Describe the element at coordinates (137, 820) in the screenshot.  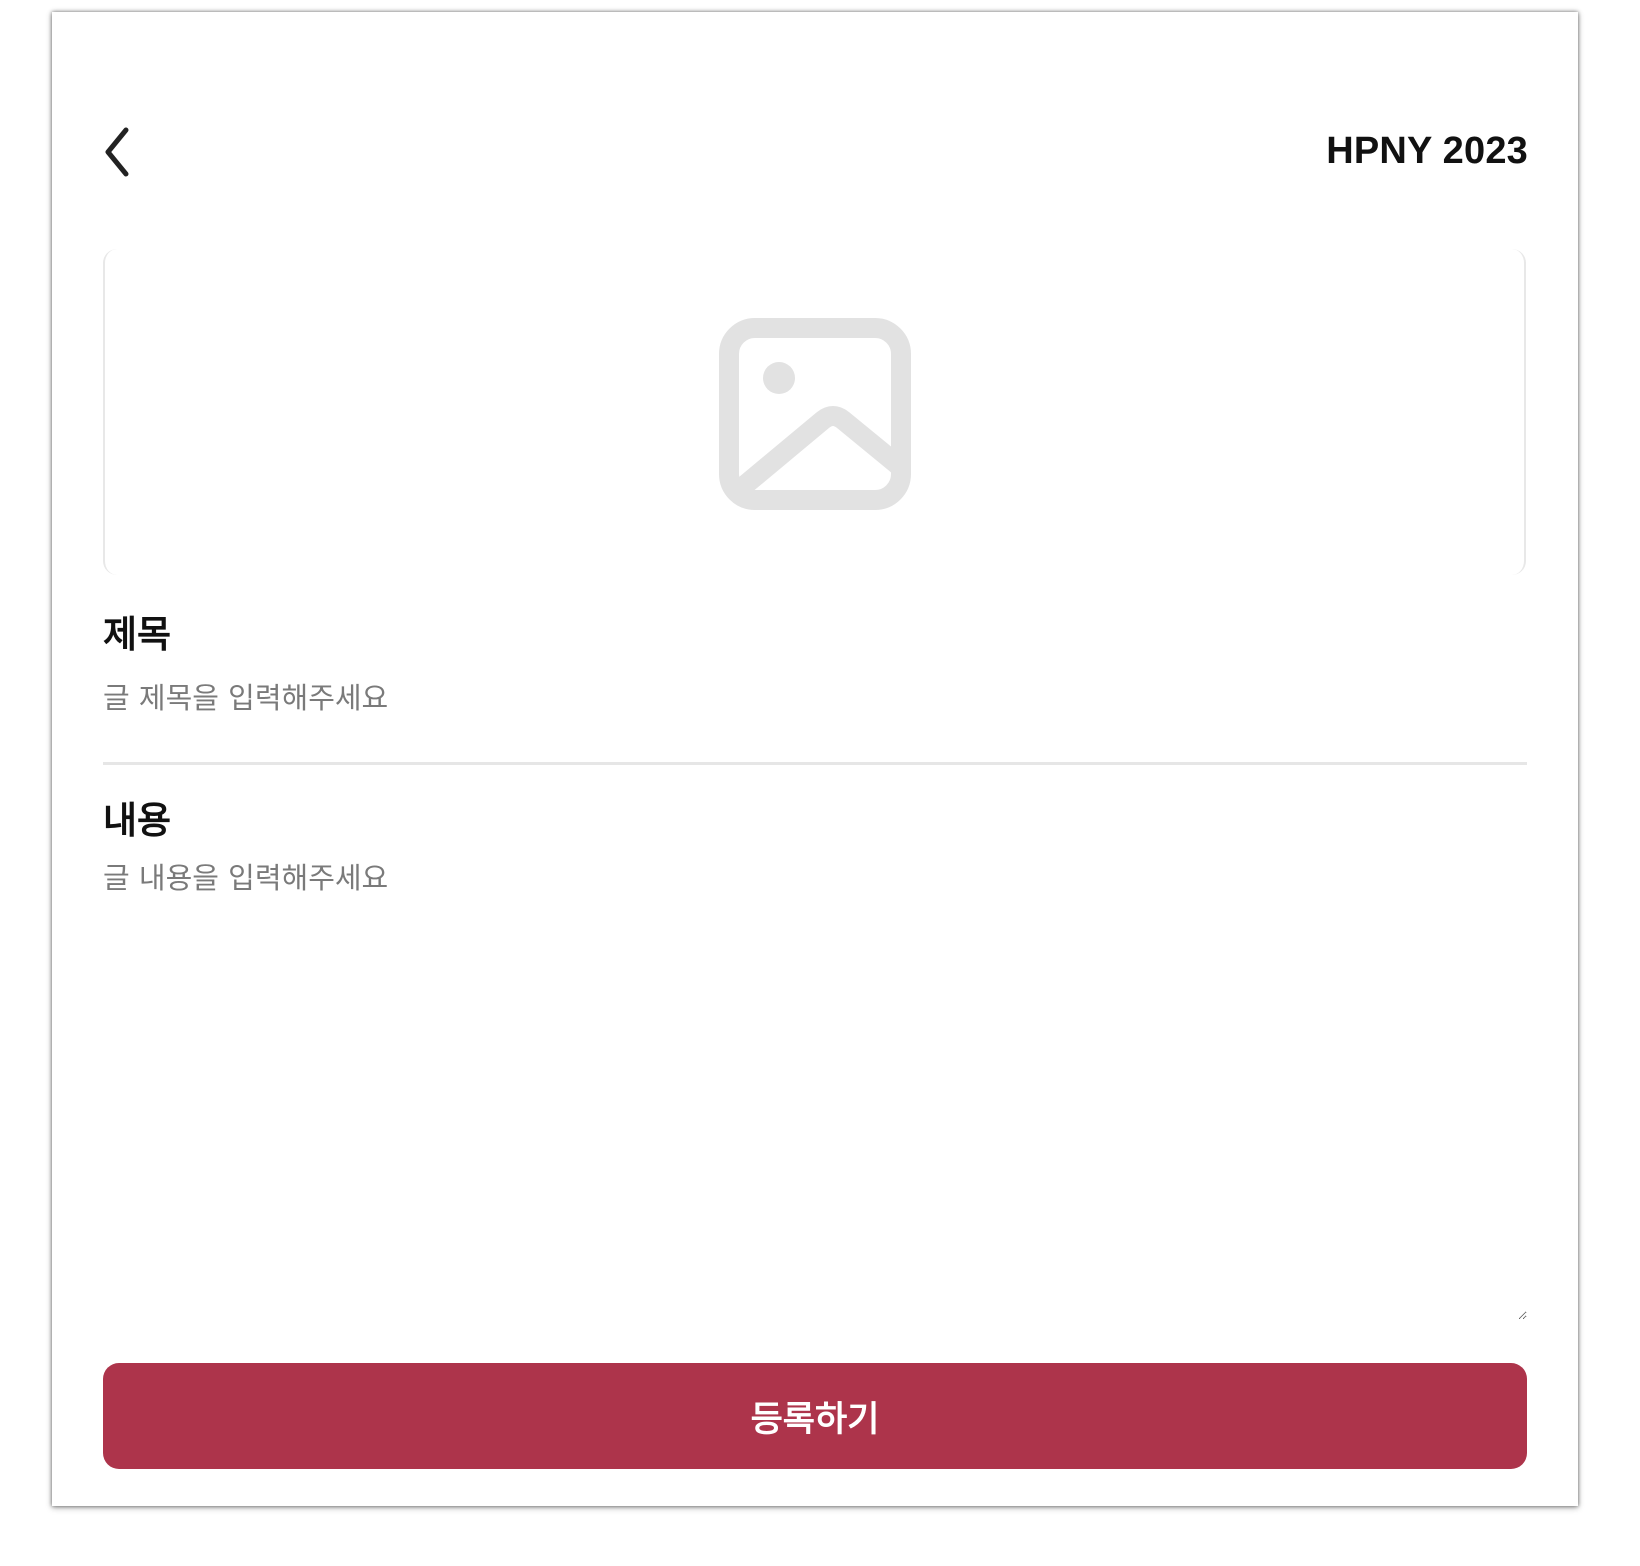
I see `content-label: 내용` at that location.